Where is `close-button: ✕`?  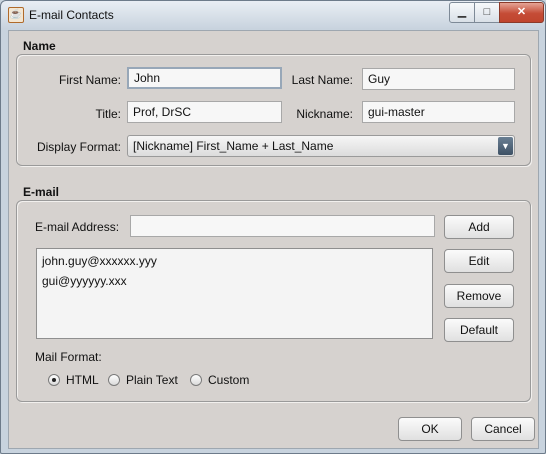
close-button: ✕ is located at coordinates (521, 12).